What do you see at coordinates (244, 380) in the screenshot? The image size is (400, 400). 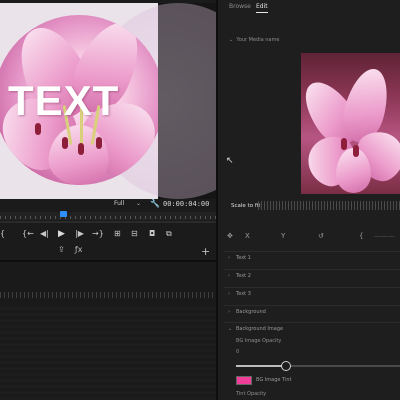 I see `bg-image-tint-swatch` at bounding box center [244, 380].